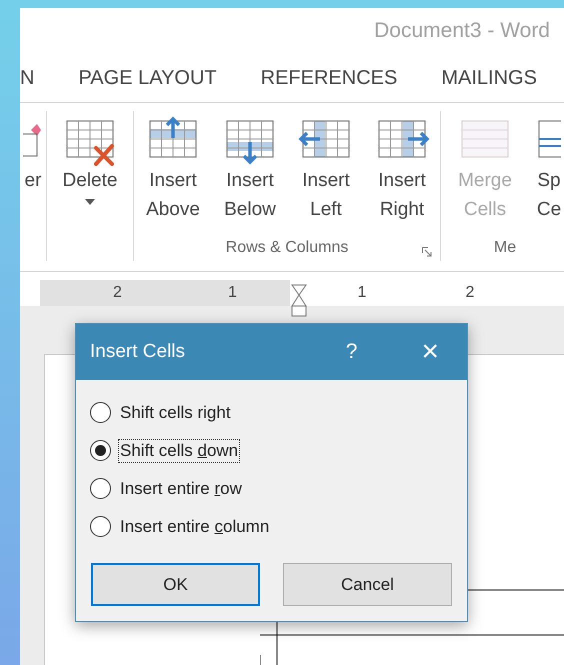  I want to click on ribbon-button-label: er, so click(33, 180).